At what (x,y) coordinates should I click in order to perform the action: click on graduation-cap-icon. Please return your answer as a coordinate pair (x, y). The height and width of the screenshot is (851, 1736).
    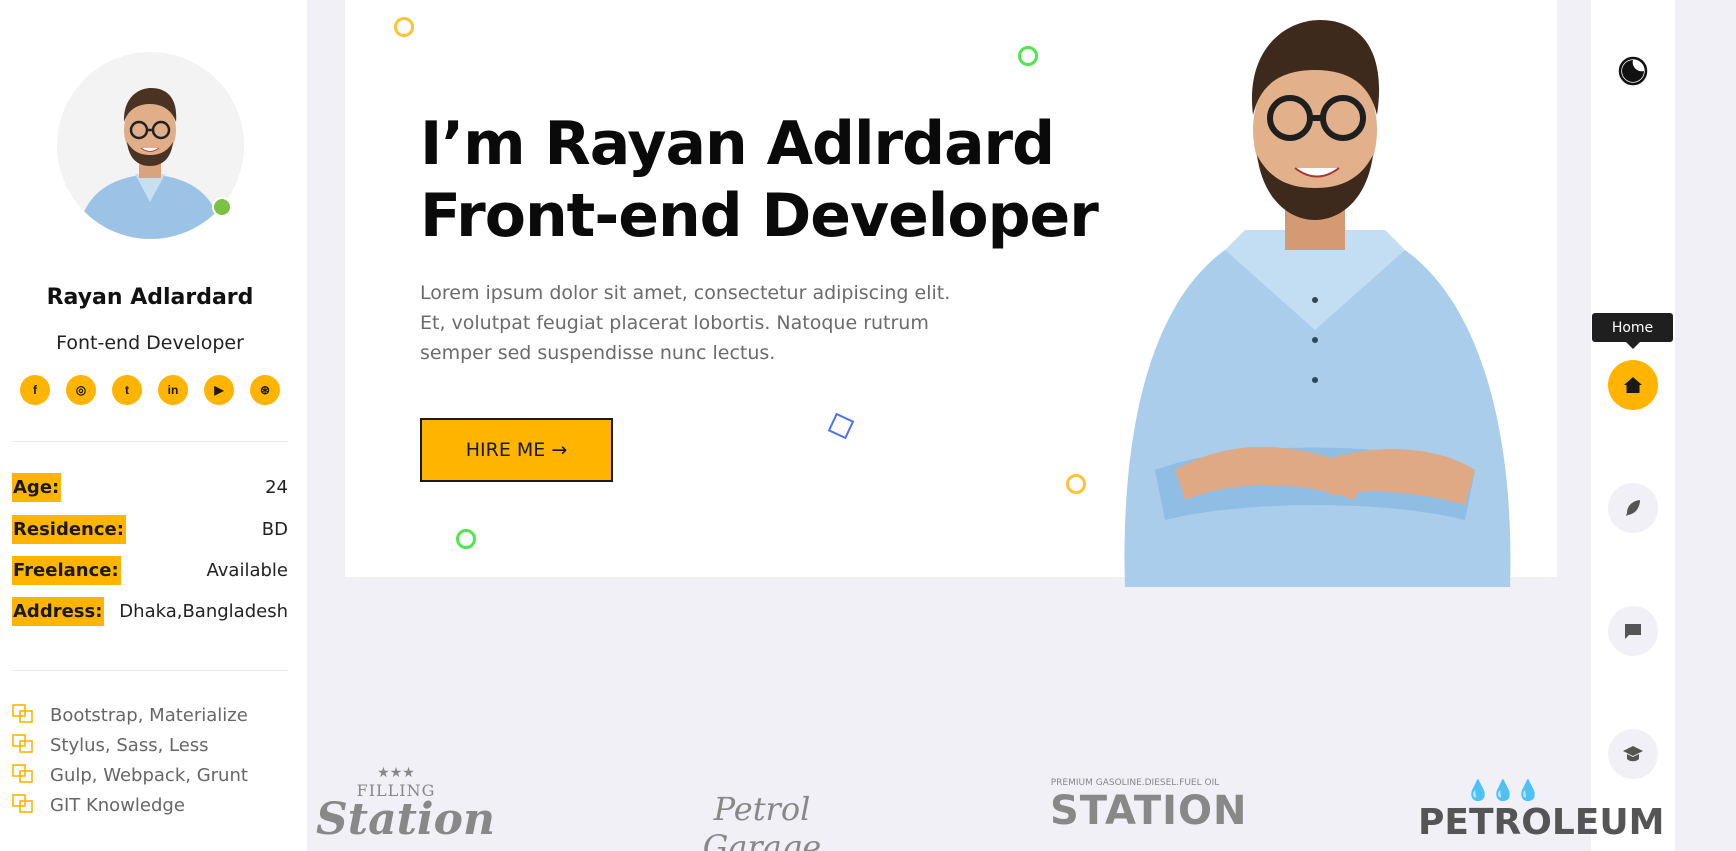
    Looking at the image, I should click on (1633, 754).